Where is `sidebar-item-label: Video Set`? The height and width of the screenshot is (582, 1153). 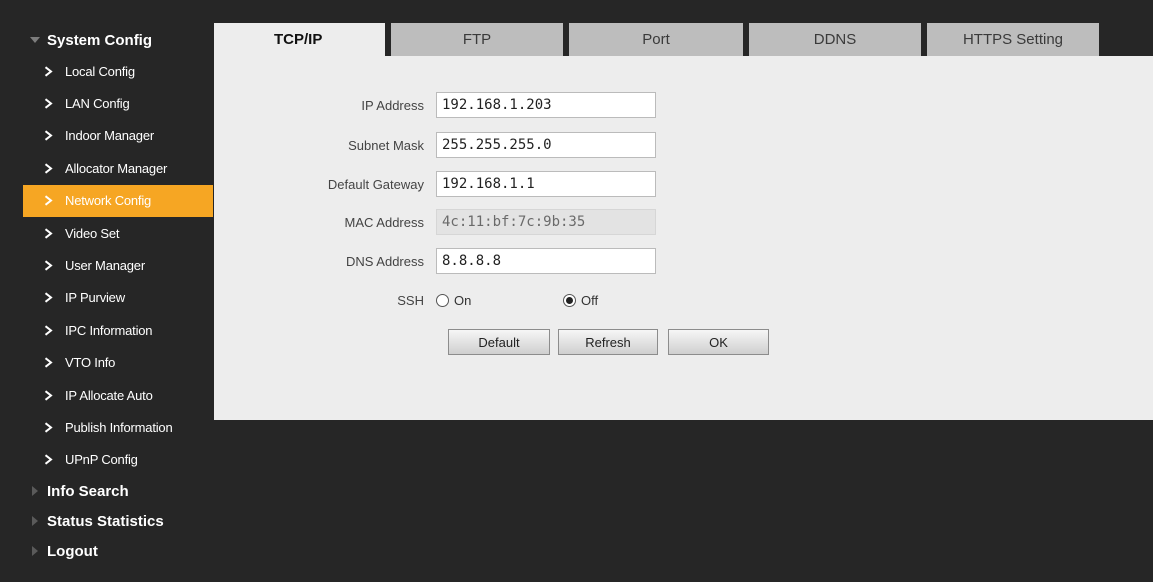
sidebar-item-label: Video Set is located at coordinates (92, 233).